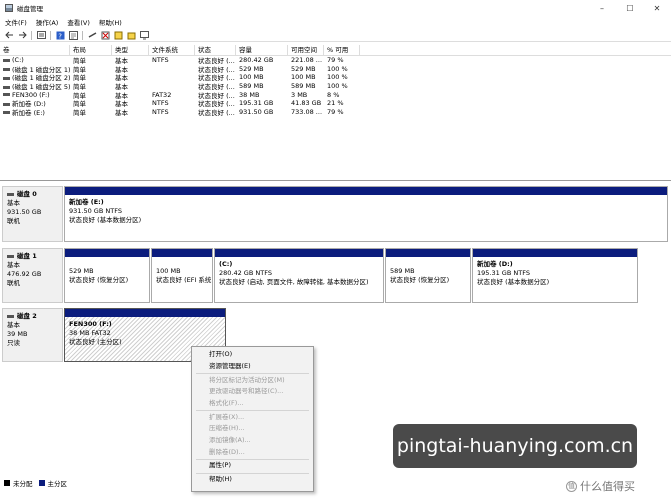  I want to click on column-header-free-space: 可用空间, so click(306, 50).